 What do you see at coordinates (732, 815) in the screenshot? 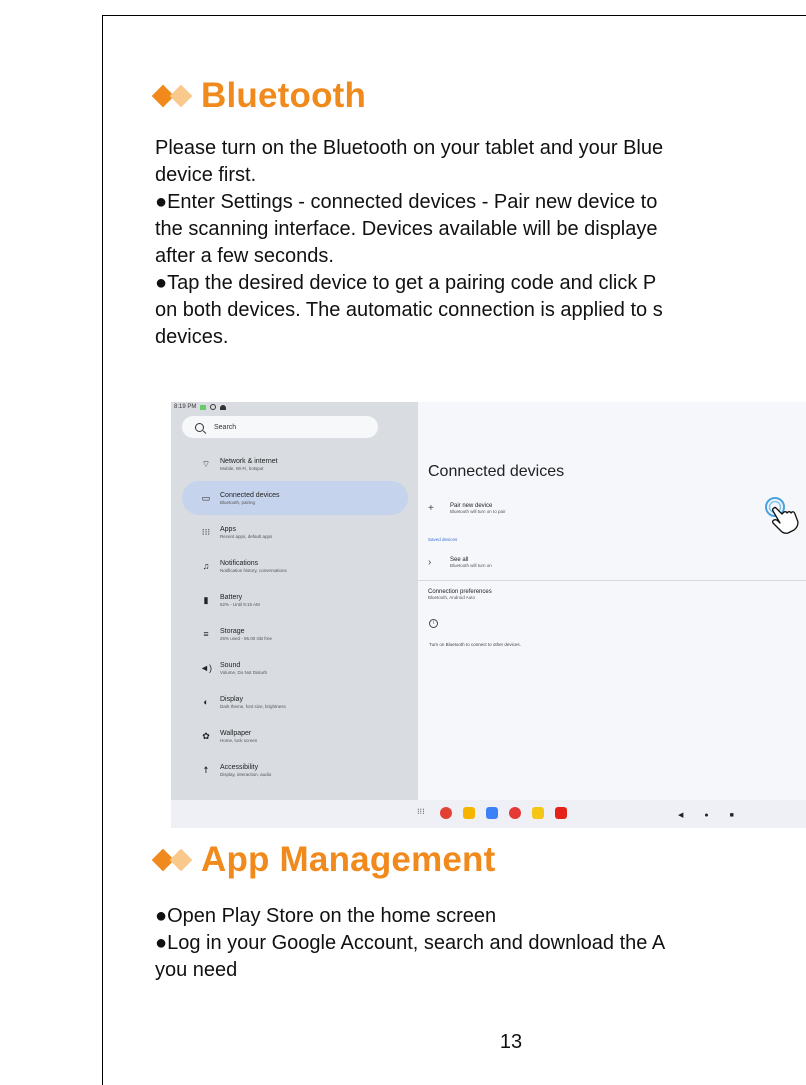
I see `recents-icon: ■` at bounding box center [732, 815].